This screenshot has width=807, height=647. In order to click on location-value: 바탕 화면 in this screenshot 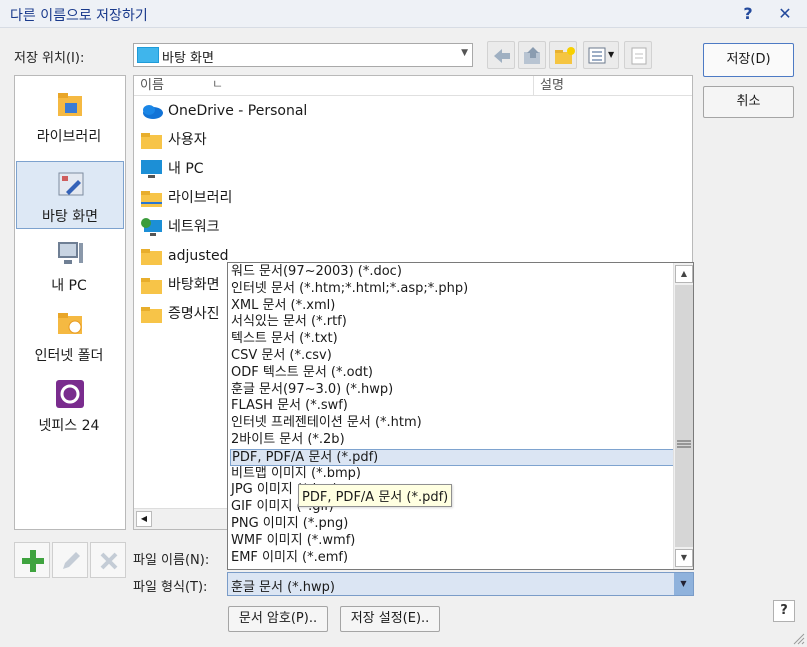, I will do `click(188, 58)`.